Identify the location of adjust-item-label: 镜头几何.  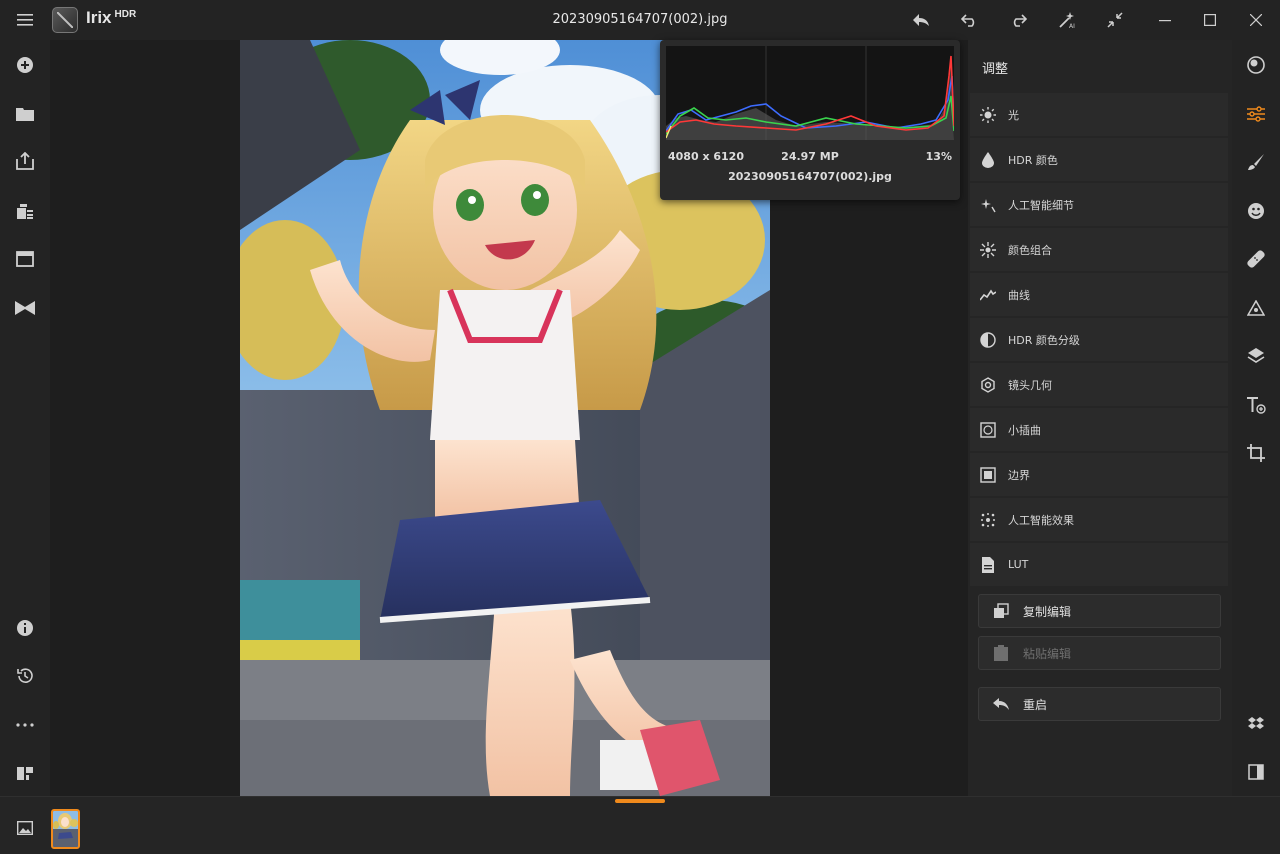
(1030, 385).